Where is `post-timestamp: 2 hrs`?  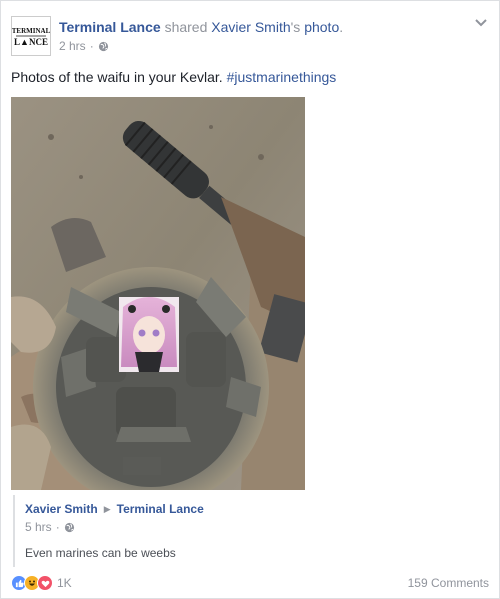
post-timestamp: 2 hrs is located at coordinates (72, 46).